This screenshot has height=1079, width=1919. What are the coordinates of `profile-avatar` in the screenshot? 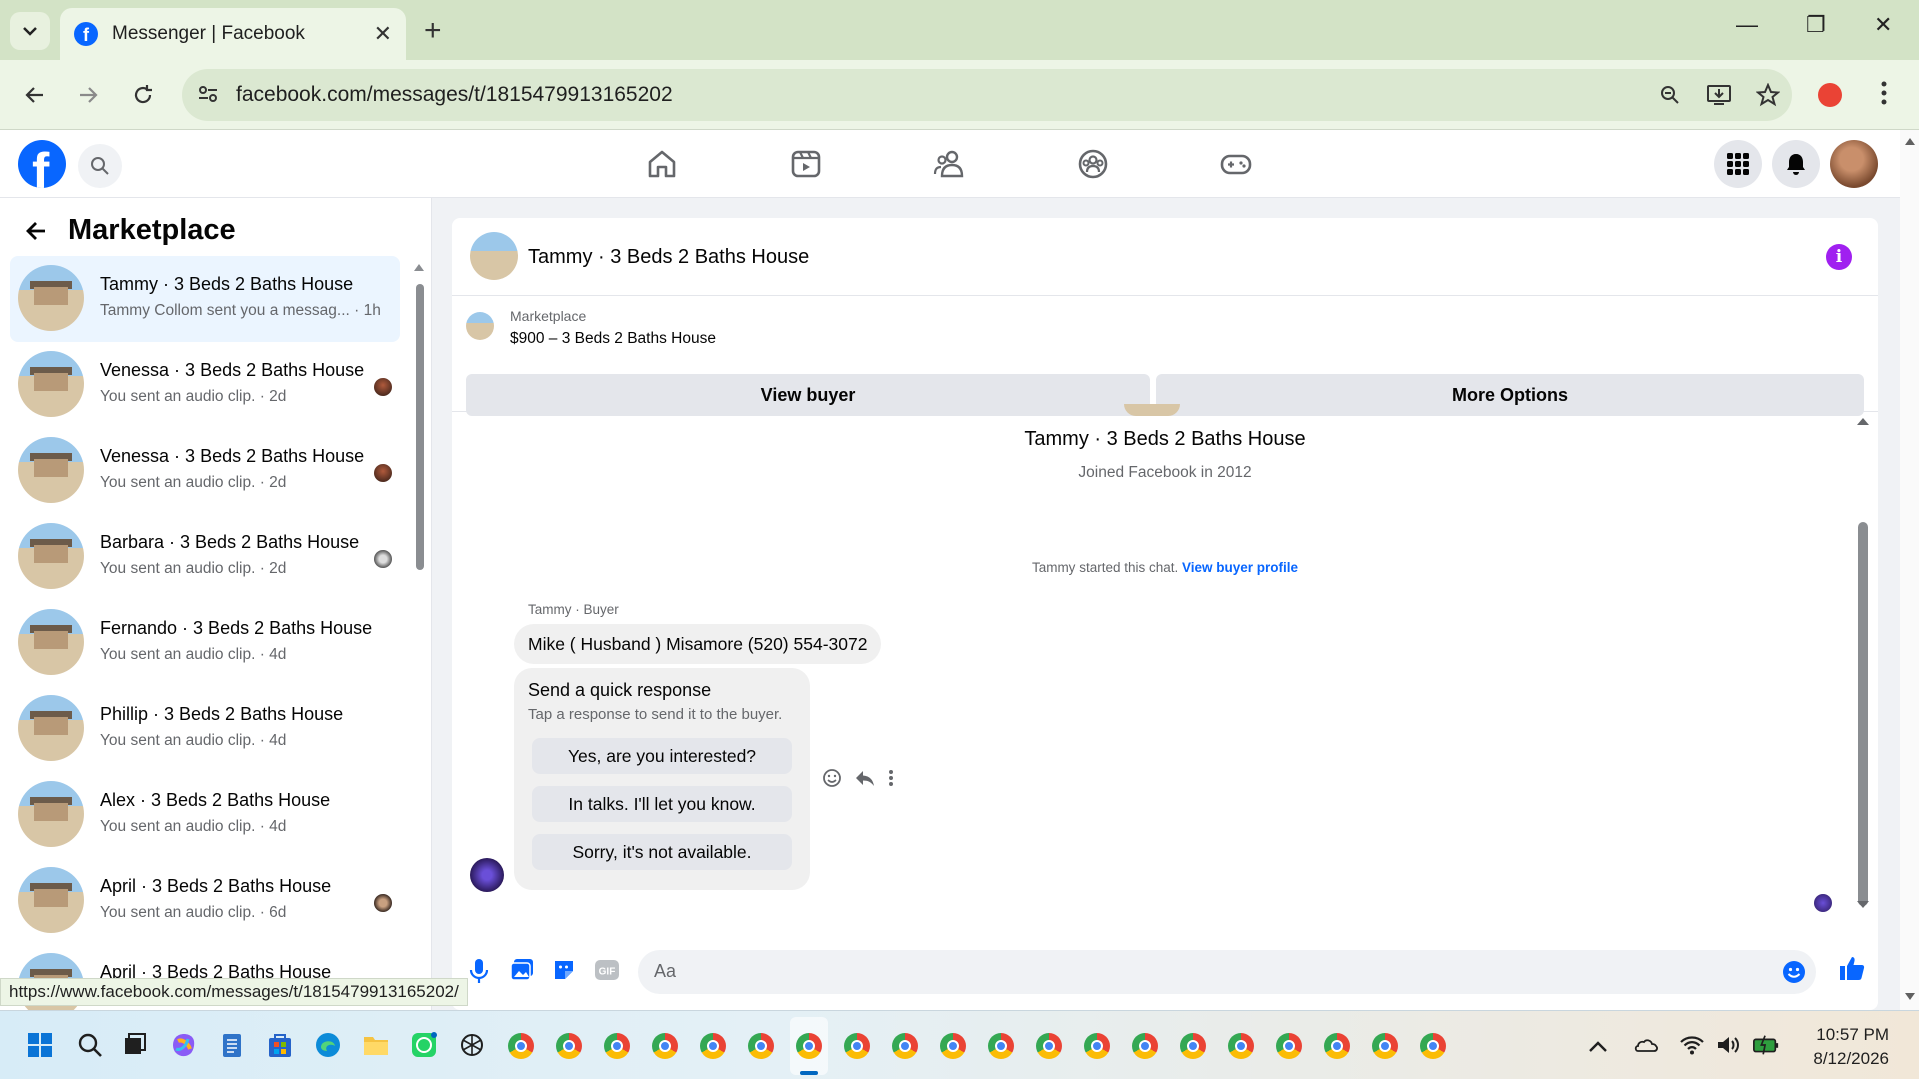 It's located at (1854, 164).